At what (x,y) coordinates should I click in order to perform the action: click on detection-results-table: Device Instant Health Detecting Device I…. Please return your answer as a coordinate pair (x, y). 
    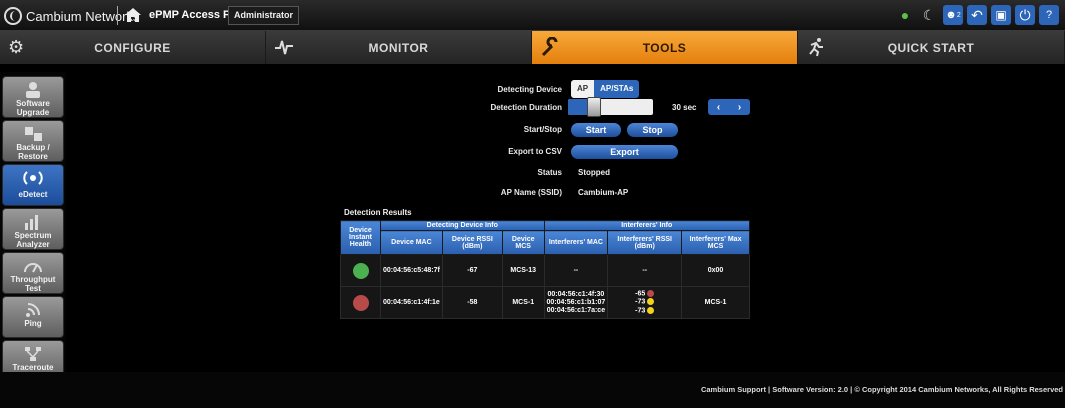
    Looking at the image, I should click on (545, 269).